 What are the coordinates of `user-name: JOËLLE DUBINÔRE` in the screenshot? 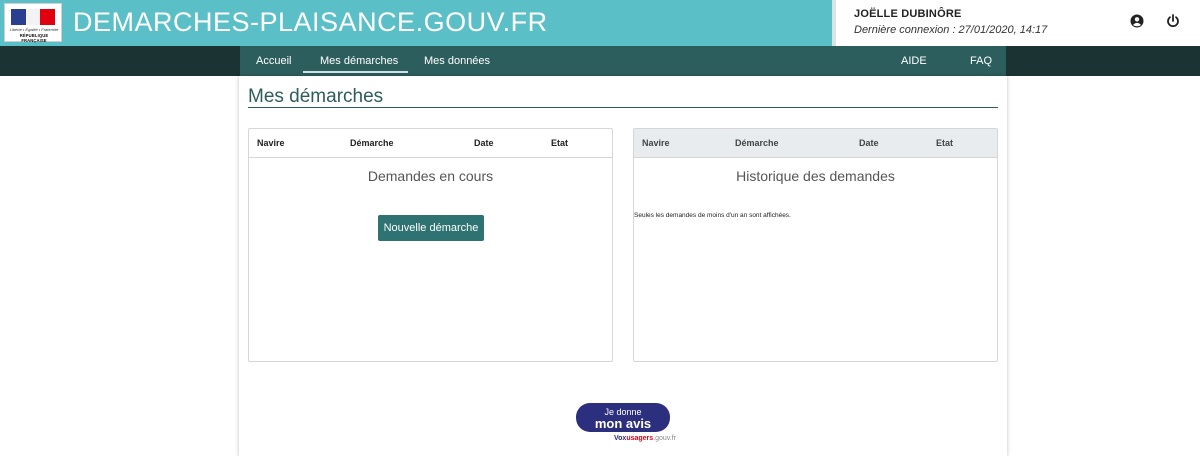 It's located at (908, 14).